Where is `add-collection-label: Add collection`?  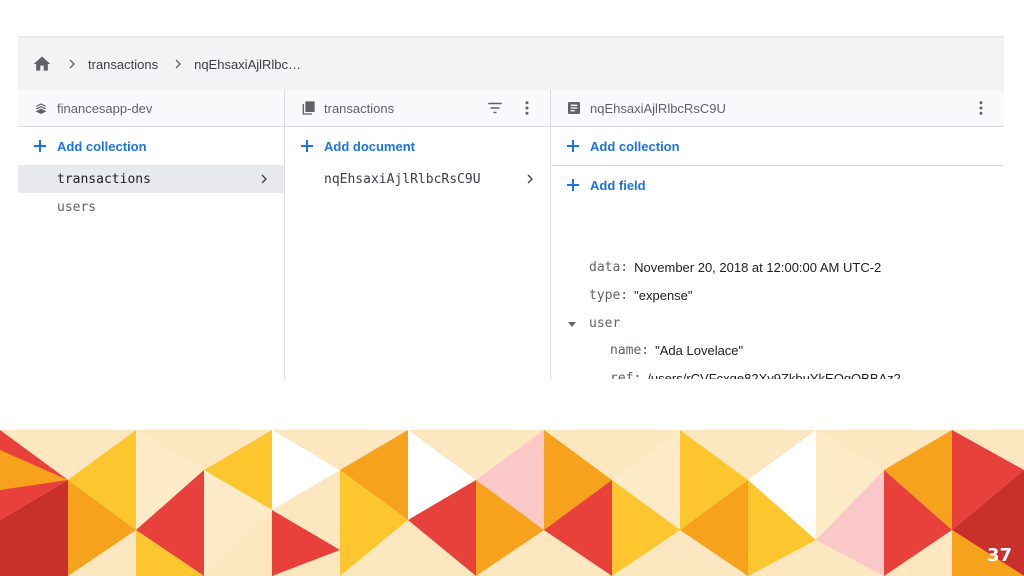
add-collection-label: Add collection is located at coordinates (102, 146).